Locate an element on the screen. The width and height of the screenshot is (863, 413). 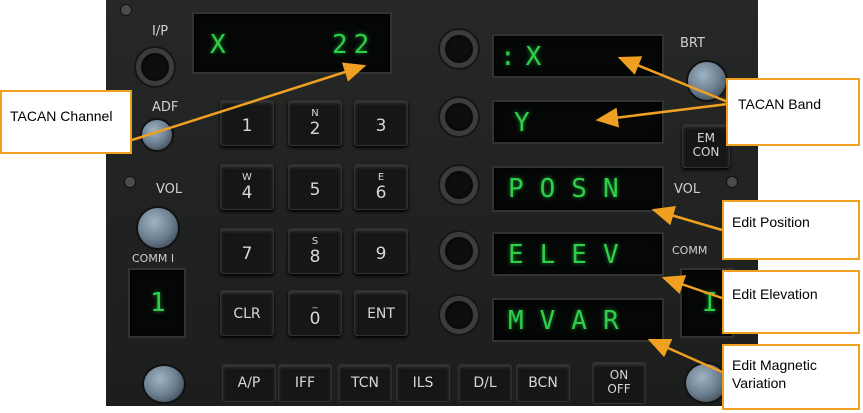
arrow-edit-position is located at coordinates (687, 219).